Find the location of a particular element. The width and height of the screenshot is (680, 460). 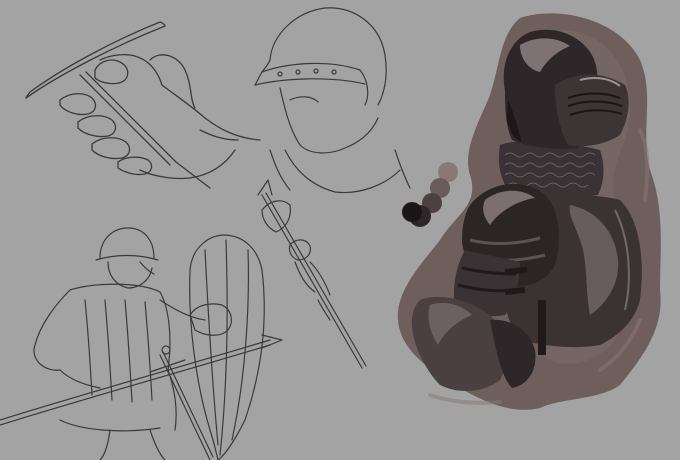

poleaxe-soldier-sketch is located at coordinates (312, 274).